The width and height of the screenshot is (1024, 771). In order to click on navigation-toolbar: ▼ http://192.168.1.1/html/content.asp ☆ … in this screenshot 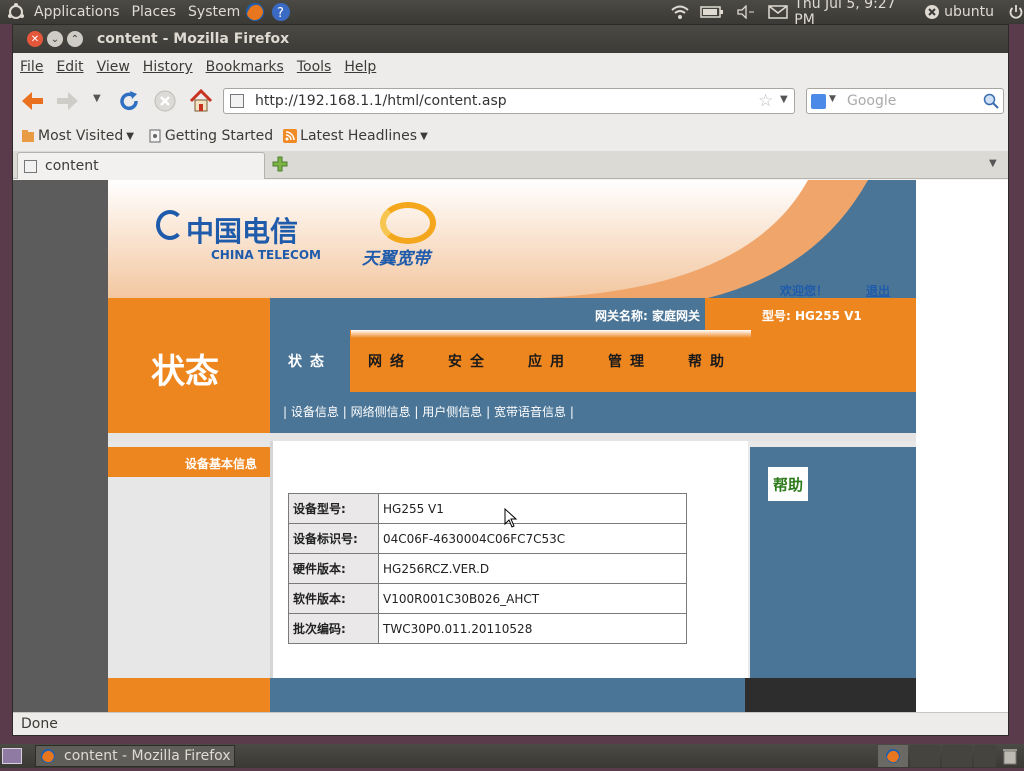, I will do `click(510, 101)`.